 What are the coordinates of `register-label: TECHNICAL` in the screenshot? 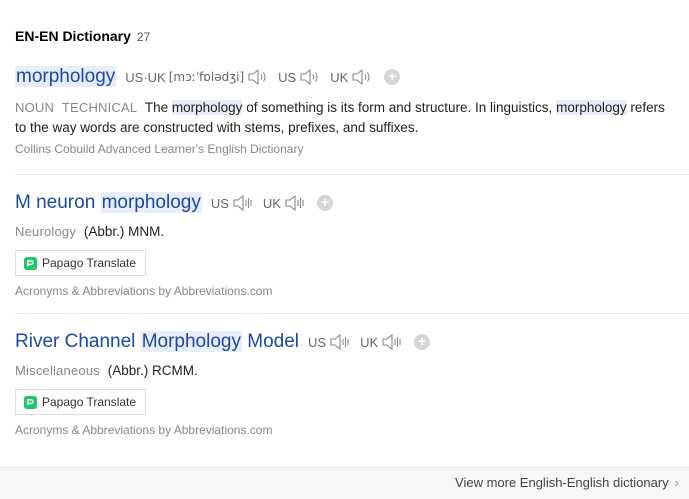 It's located at (99, 107).